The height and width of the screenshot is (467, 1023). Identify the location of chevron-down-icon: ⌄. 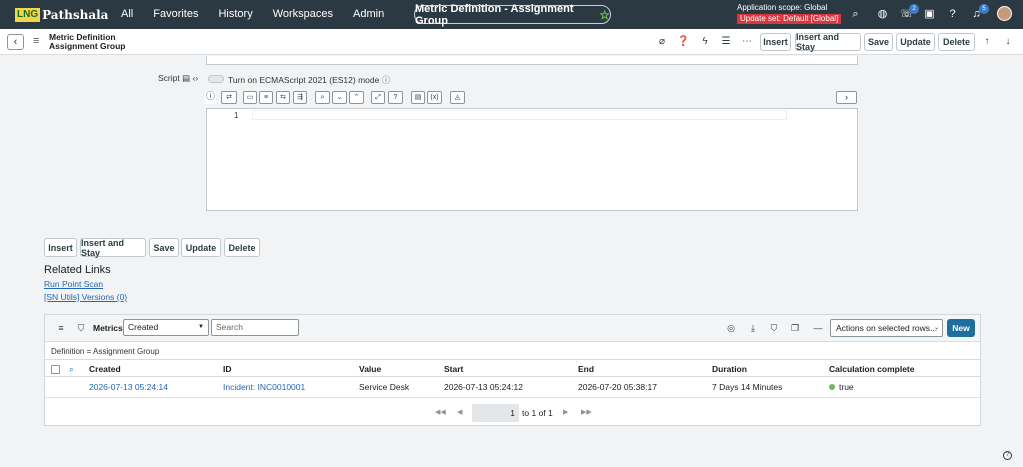
(339, 97).